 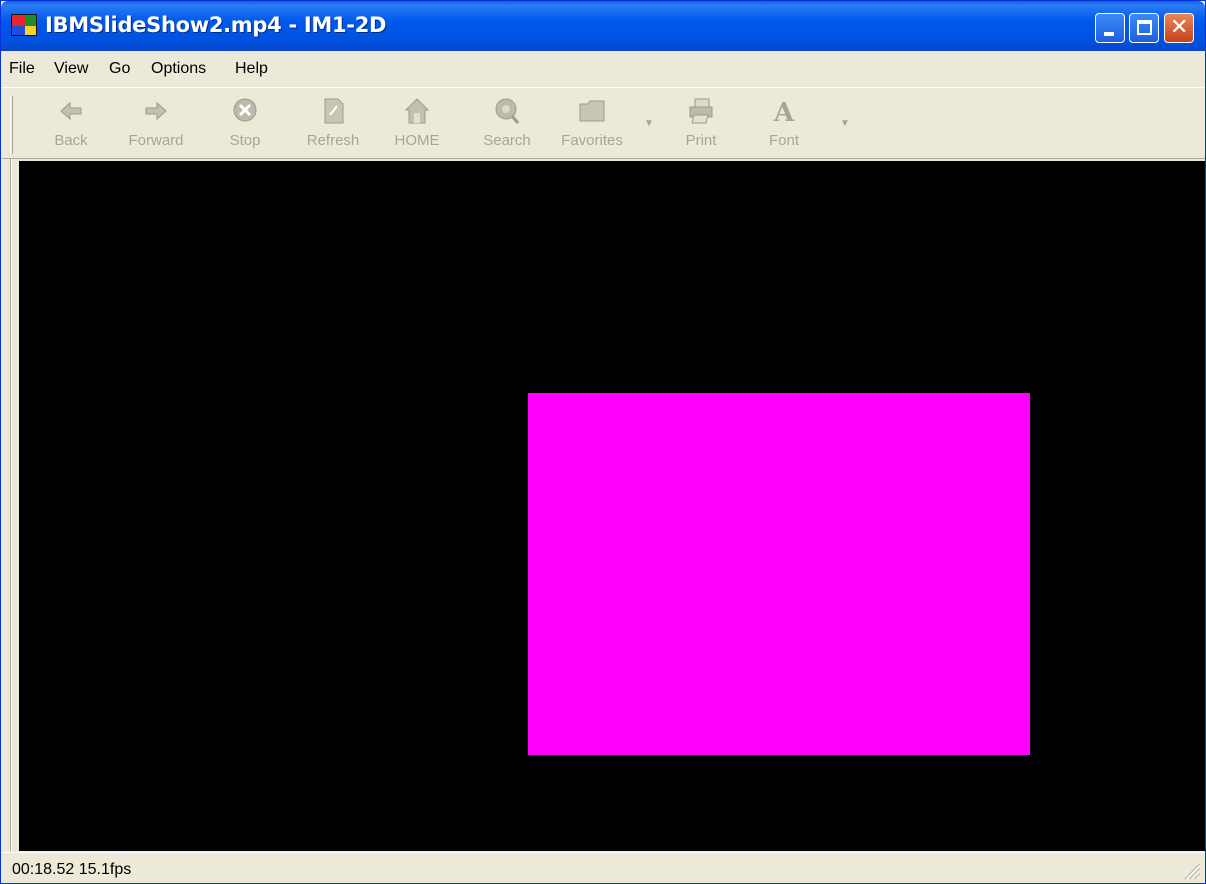 What do you see at coordinates (71, 127) in the screenshot?
I see `back-button: Back` at bounding box center [71, 127].